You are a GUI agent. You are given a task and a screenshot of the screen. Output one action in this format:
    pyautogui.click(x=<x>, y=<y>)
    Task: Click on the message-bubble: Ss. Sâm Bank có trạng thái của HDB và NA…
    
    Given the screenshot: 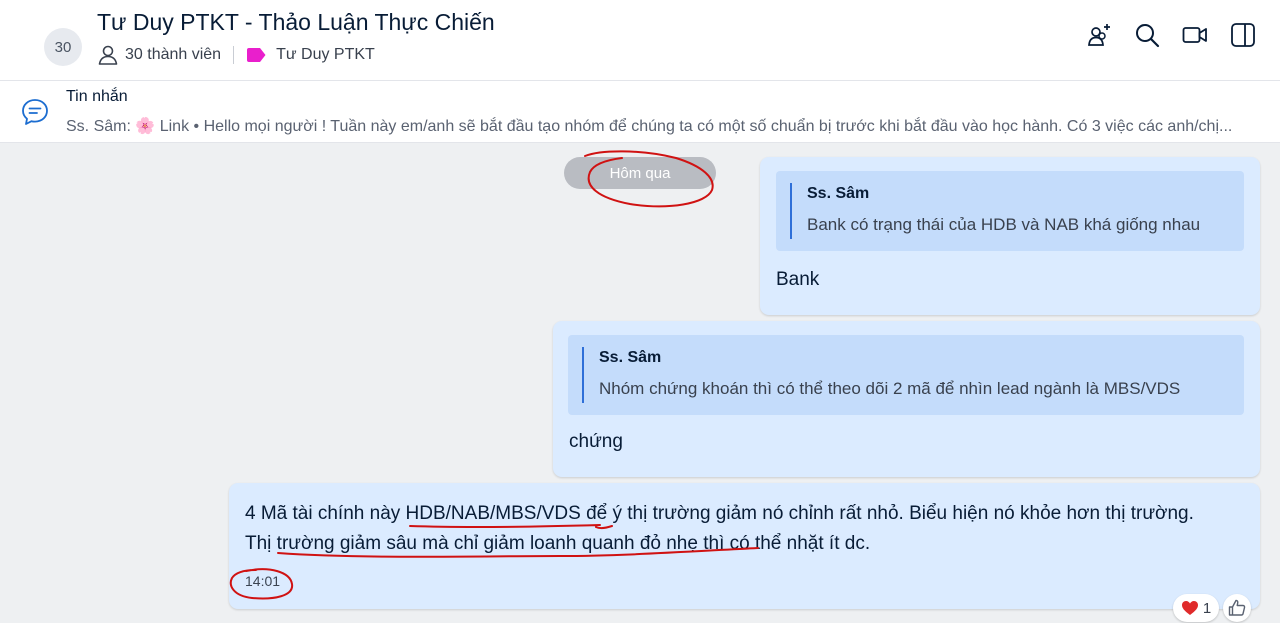 What is the action you would take?
    pyautogui.click(x=1010, y=236)
    